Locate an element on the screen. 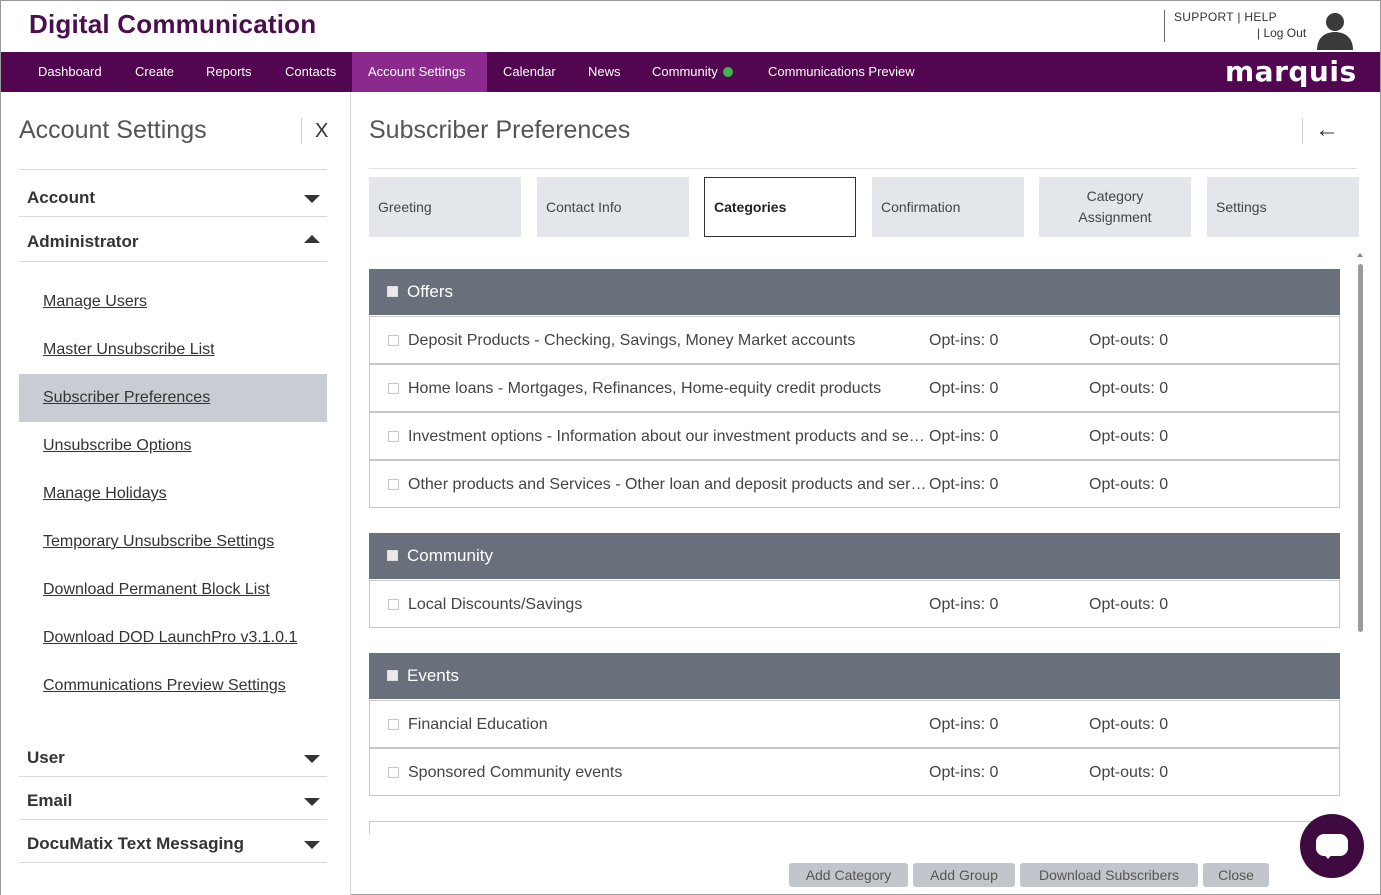 Image resolution: width=1381 pixels, height=895 pixels. sidebar-link-communications-preview-settings: Communications Preview Settings is located at coordinates (173, 686).